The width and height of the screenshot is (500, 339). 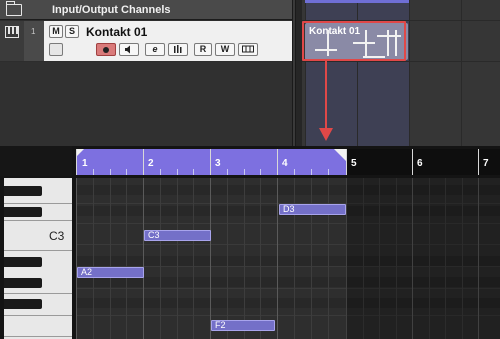 I want to click on folder-icon, so click(x=14, y=8).